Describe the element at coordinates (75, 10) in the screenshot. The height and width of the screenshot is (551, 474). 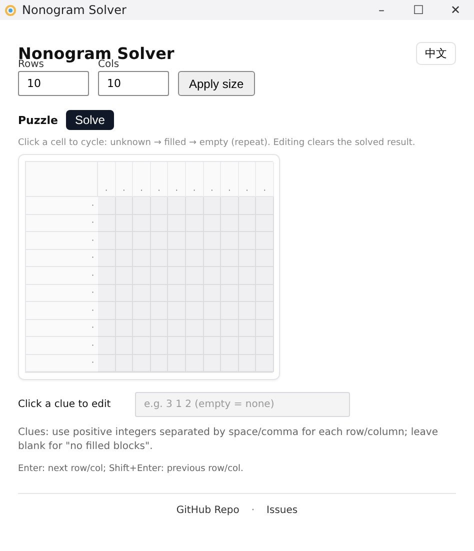
I see `window-title: Nonogram Solver` at that location.